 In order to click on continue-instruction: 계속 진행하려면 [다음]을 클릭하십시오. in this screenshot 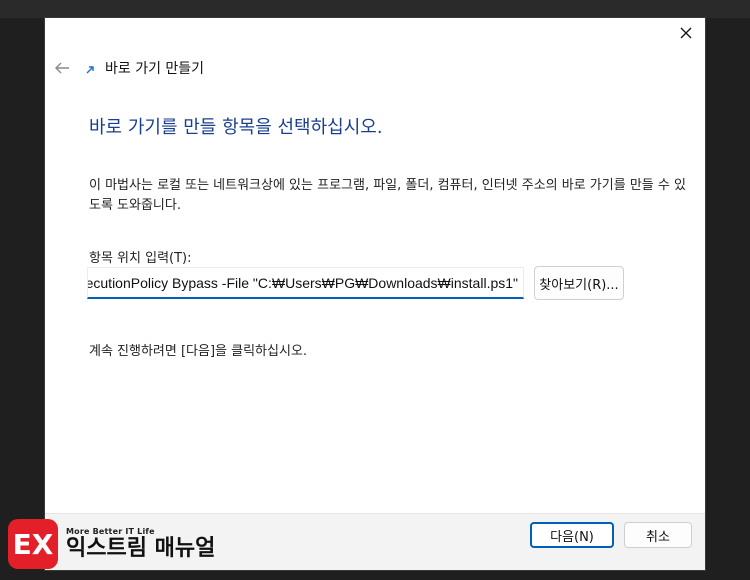, I will do `click(198, 351)`.